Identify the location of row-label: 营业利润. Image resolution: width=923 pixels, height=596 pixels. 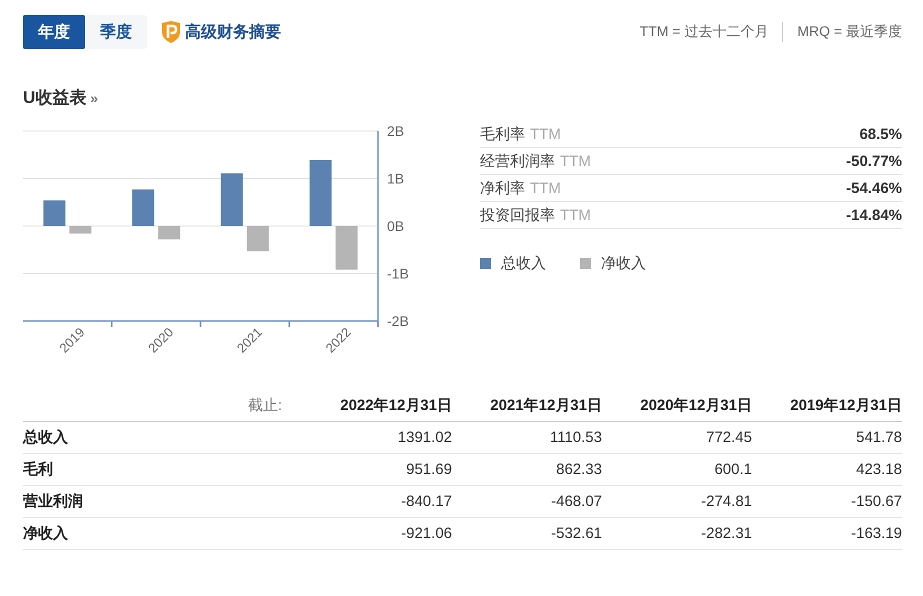
(162, 502).